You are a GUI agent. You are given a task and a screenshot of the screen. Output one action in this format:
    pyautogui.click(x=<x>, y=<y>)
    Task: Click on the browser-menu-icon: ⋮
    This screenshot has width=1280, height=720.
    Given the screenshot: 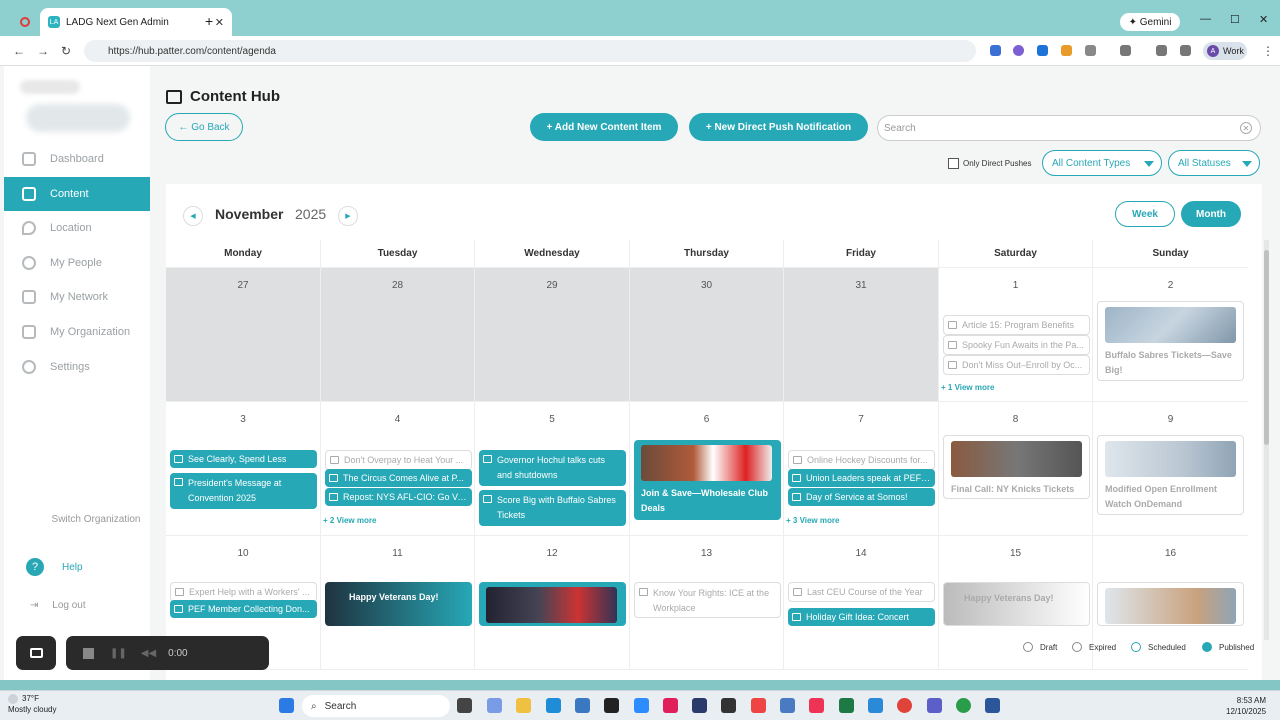 What is the action you would take?
    pyautogui.click(x=1268, y=51)
    